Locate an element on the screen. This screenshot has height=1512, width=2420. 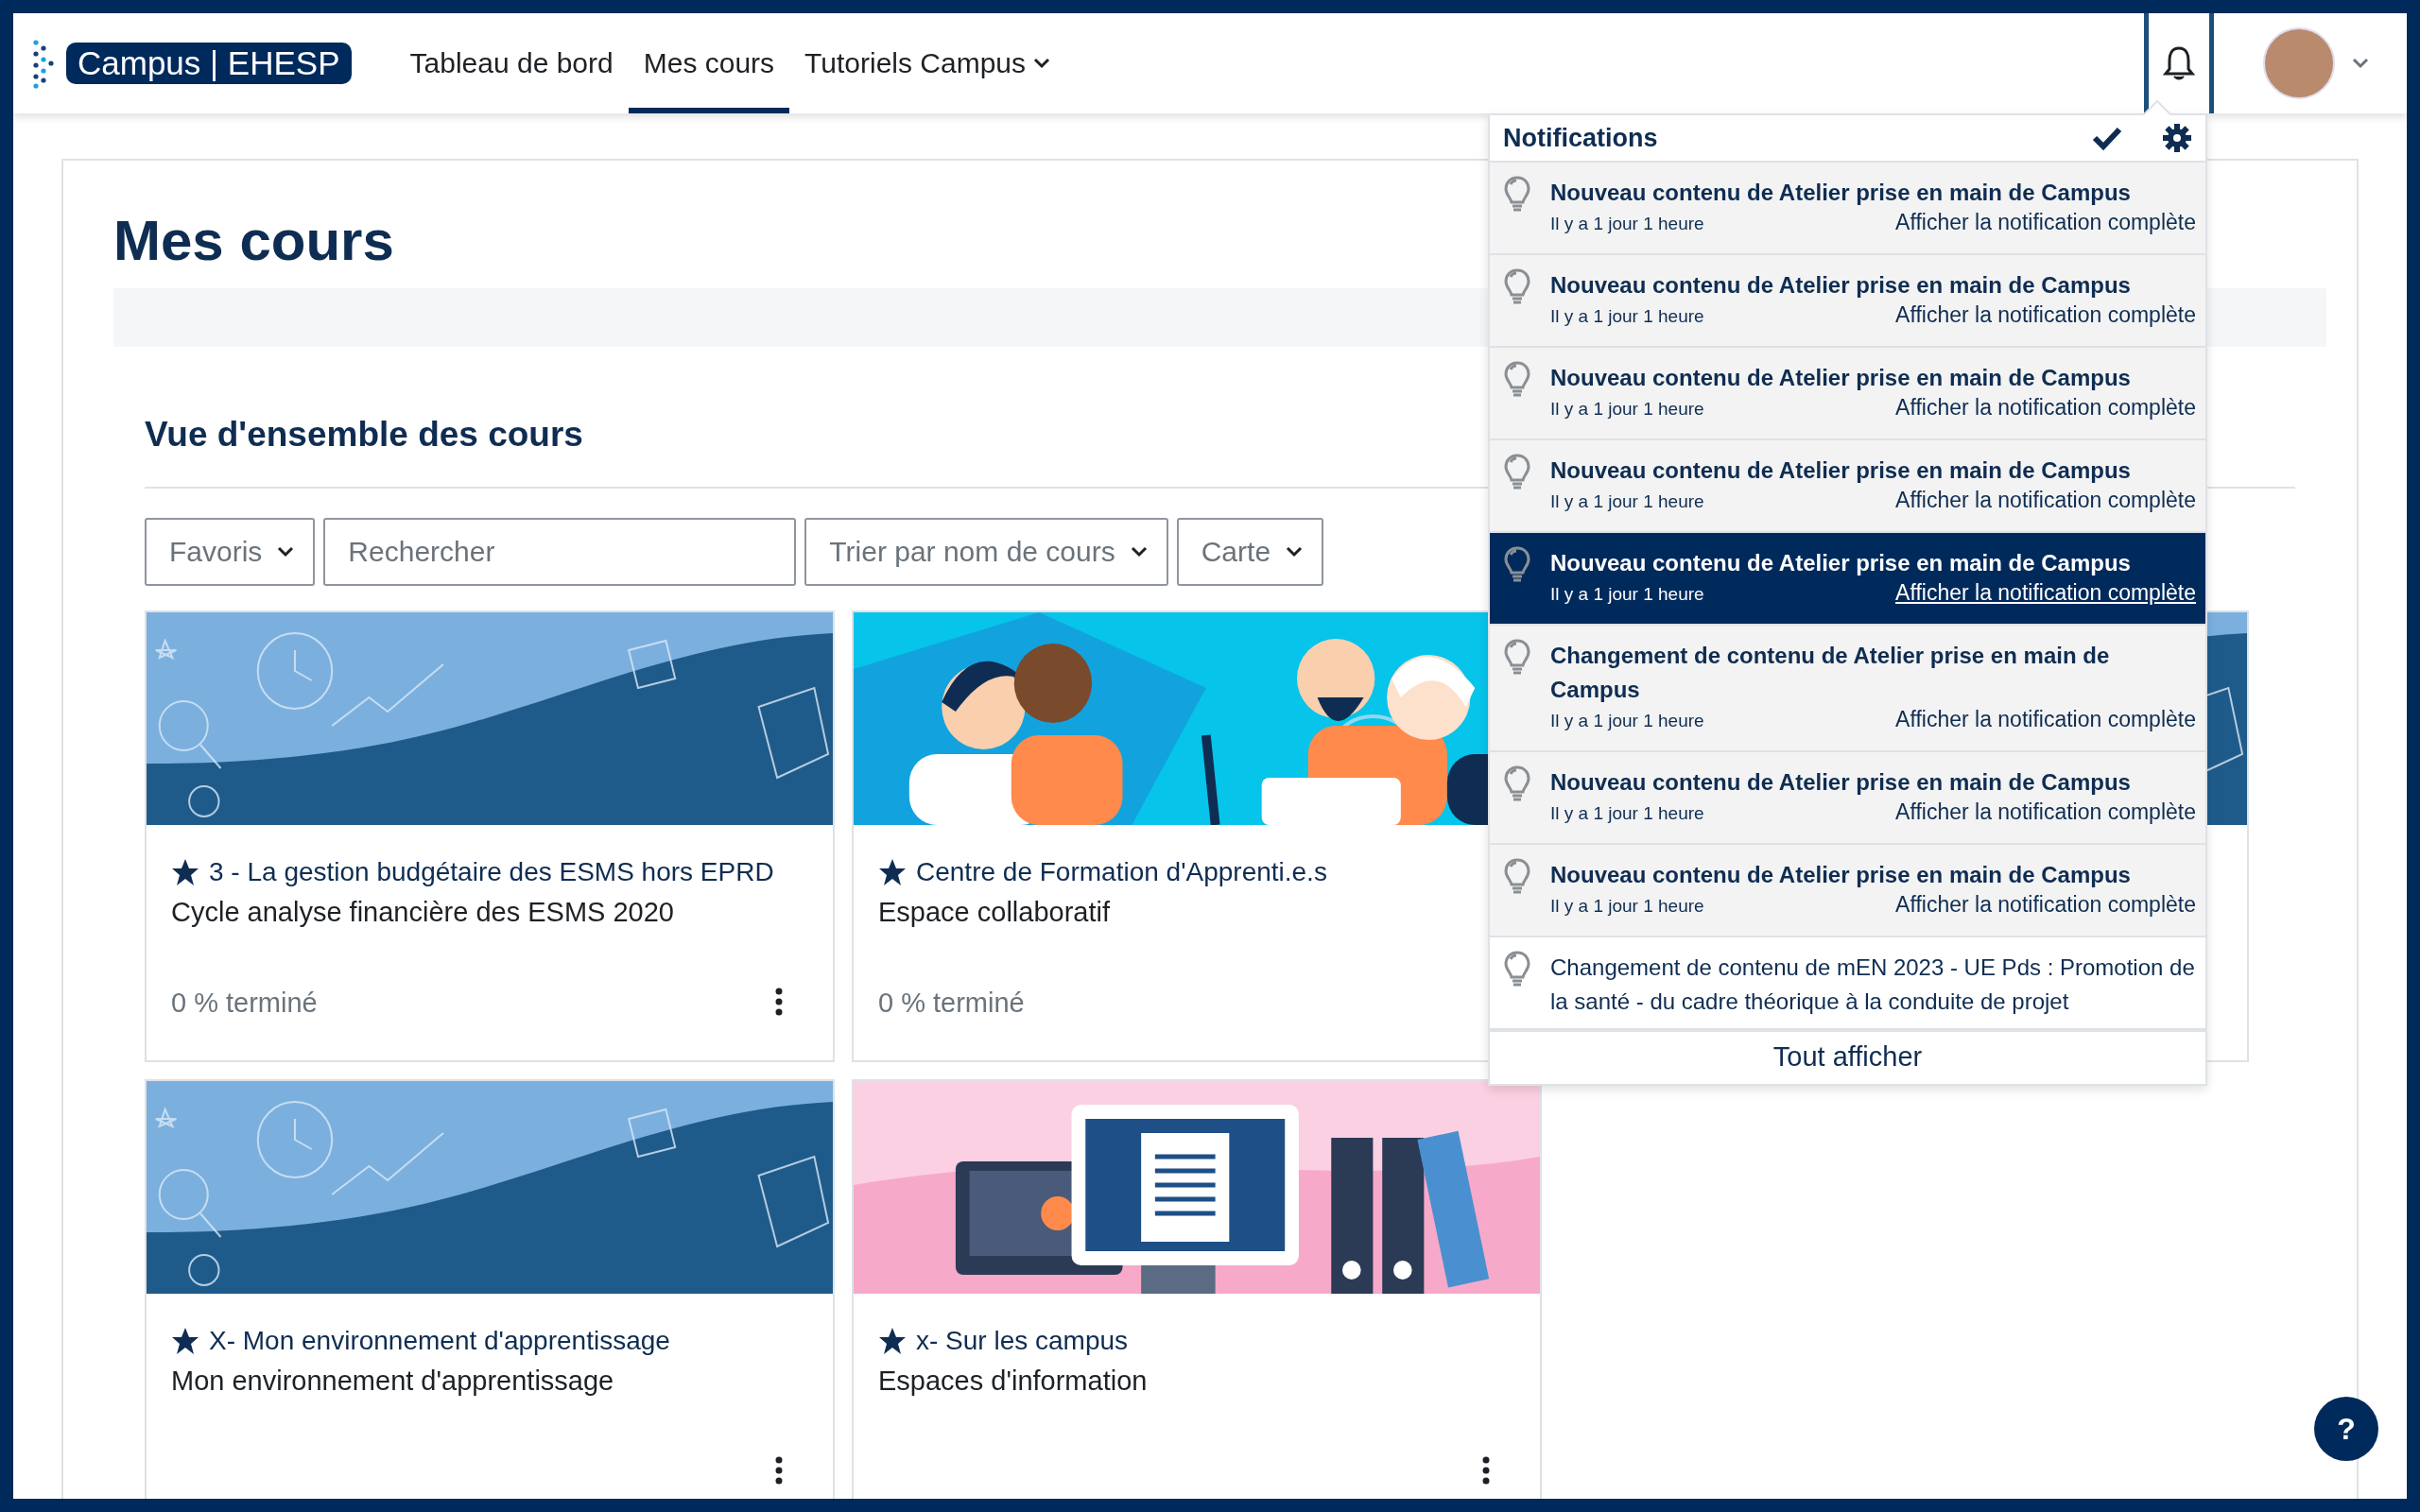
notification-title: Changement de contenu de mEN 2023 - UE Pds : Promotion de la santé - du cadre théorique à la conduite de projet is located at coordinates (1873, 985).